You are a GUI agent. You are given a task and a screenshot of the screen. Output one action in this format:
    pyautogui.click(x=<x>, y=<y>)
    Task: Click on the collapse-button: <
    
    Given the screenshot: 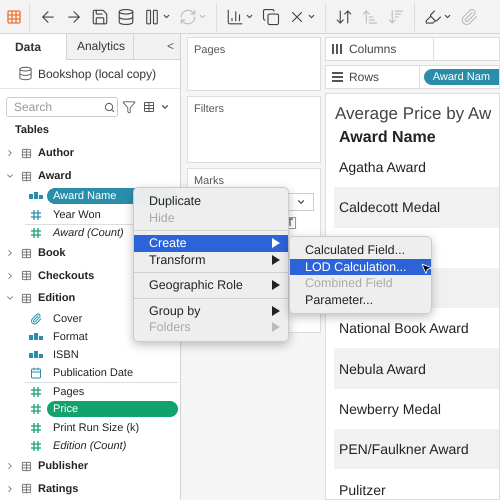 What is the action you would take?
    pyautogui.click(x=170, y=46)
    